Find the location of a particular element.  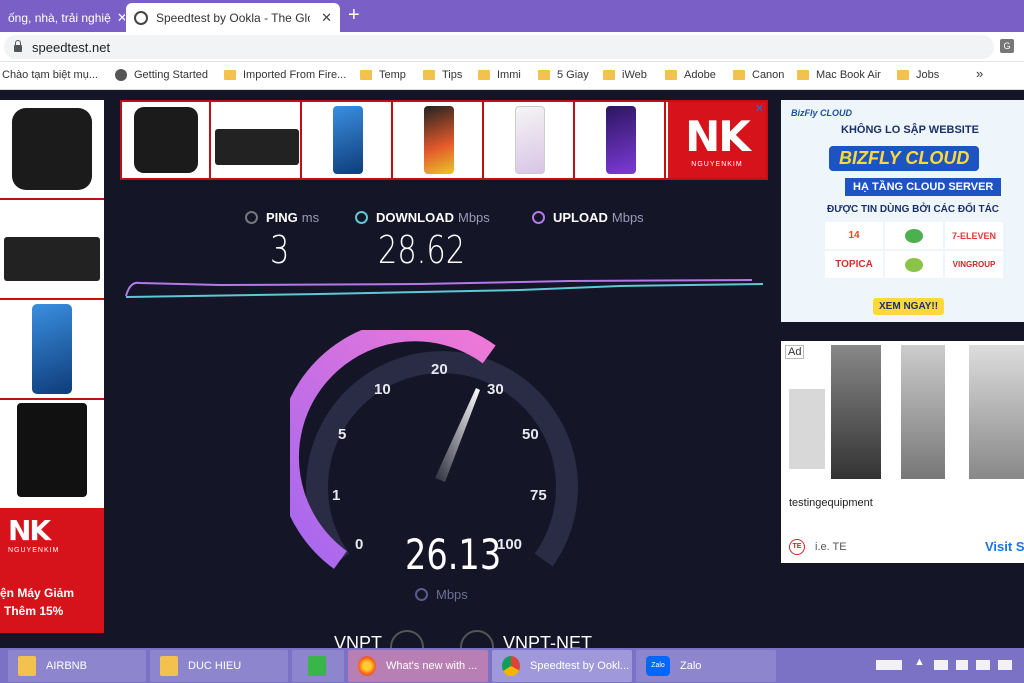

taskbar-label: DUC HIEU is located at coordinates (215, 666).